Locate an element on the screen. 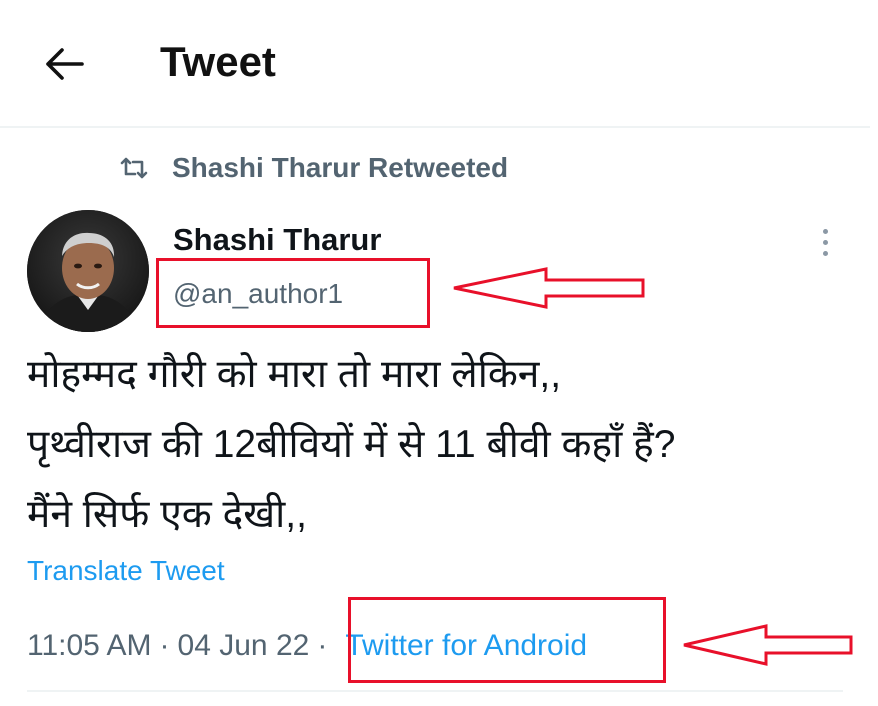  retweet-context: Shashi Tharur Retweeted is located at coordinates (313, 168).